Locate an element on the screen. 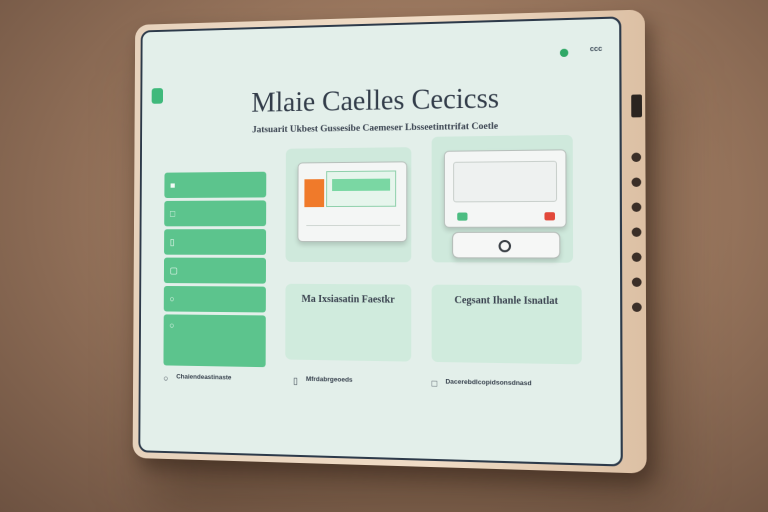 This screenshot has height=512, width=768. sidebar-menu: ■ □ ▯ ▢ ○ ○ is located at coordinates (215, 270).